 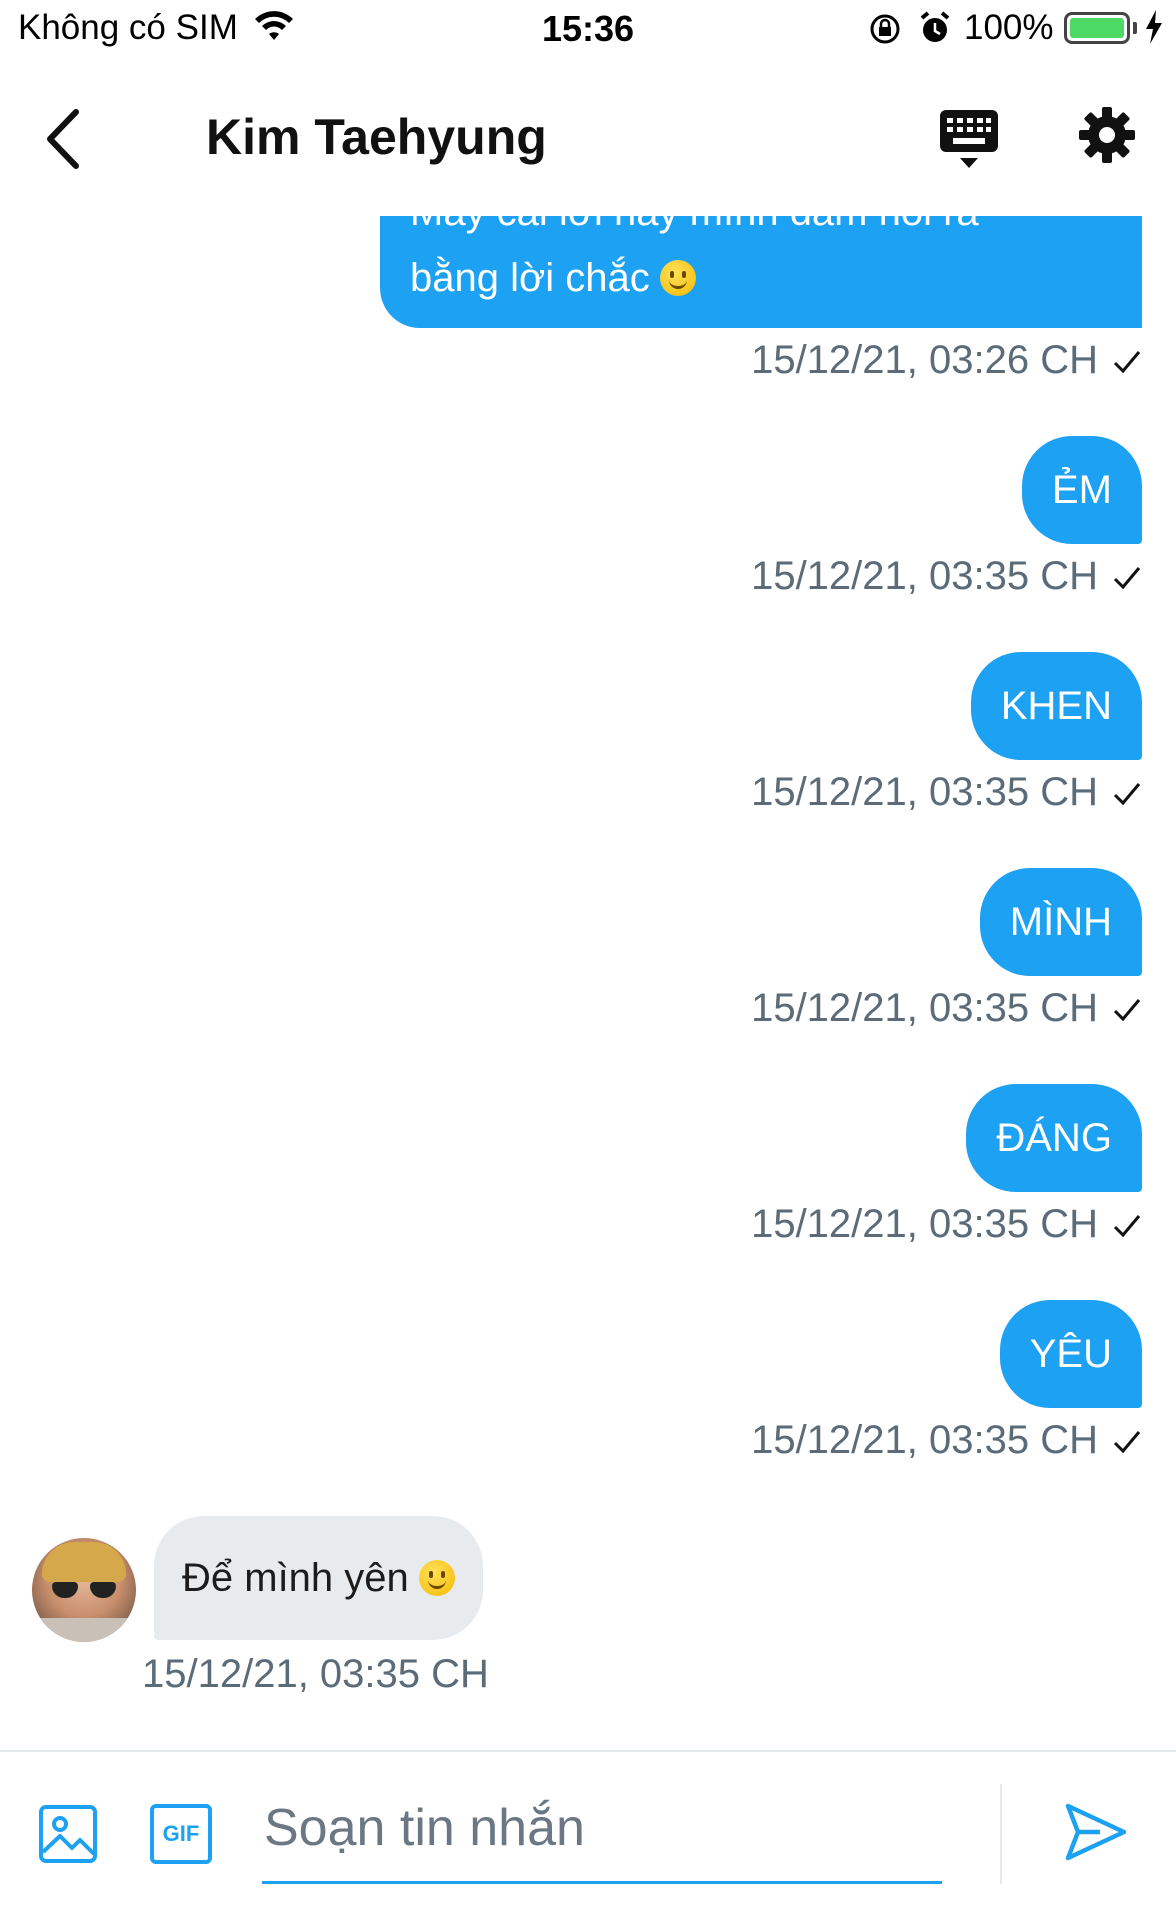 What do you see at coordinates (376, 137) in the screenshot?
I see `contact-name: Kim Taehyung` at bounding box center [376, 137].